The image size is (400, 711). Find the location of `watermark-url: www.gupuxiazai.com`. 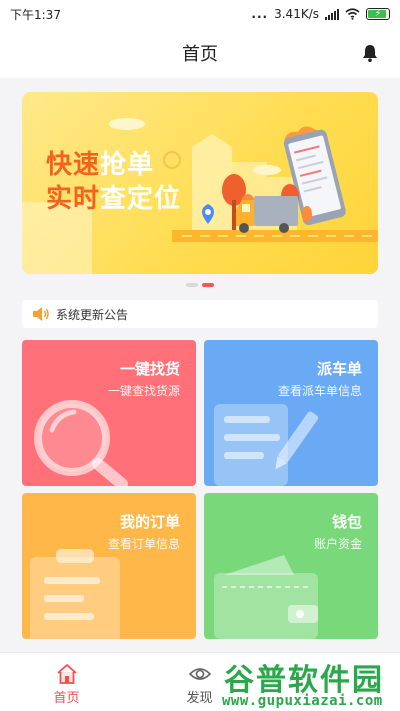

watermark-url: www.gupuxiazai.com is located at coordinates (302, 701).